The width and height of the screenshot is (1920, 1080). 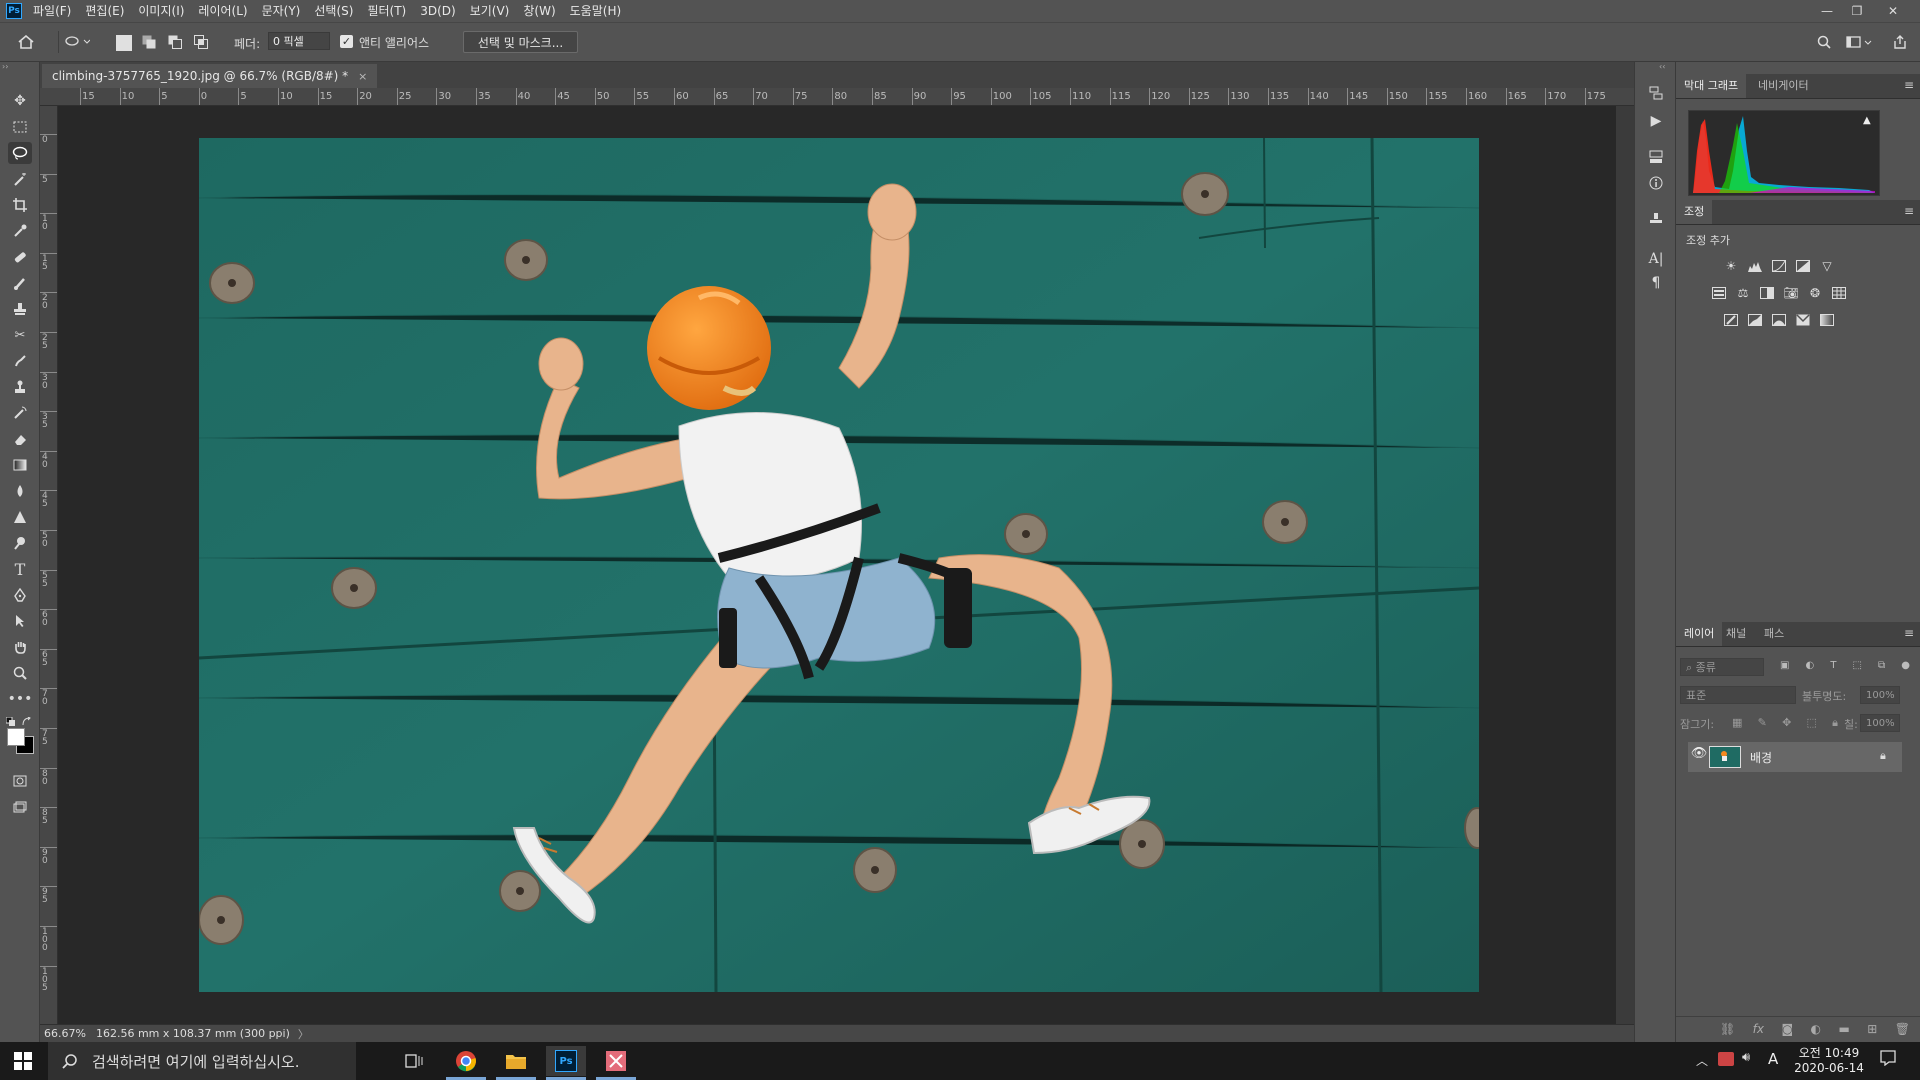 What do you see at coordinates (1909, 85) in the screenshot?
I see `histogram-menu-icon: ≡` at bounding box center [1909, 85].